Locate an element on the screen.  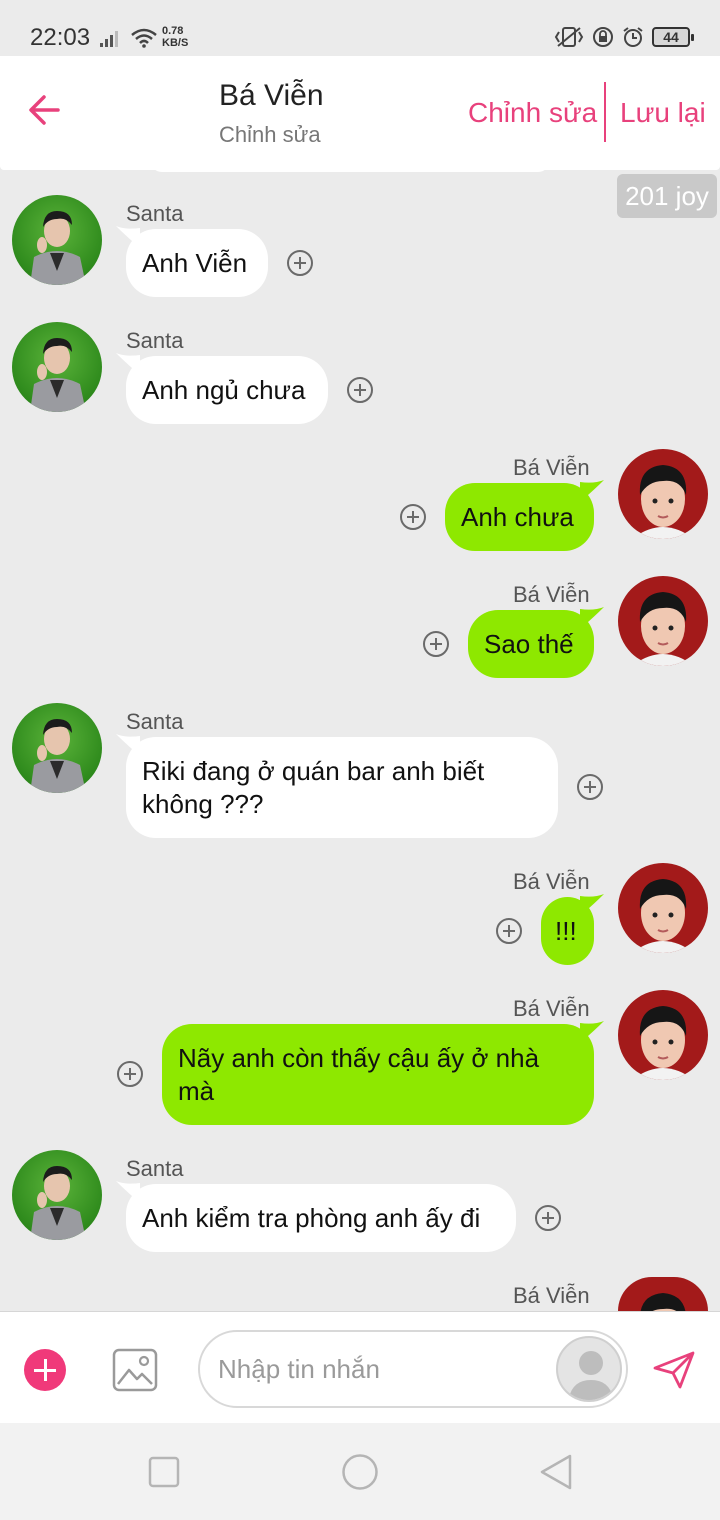
user-avatar is located at coordinates (589, 1369).